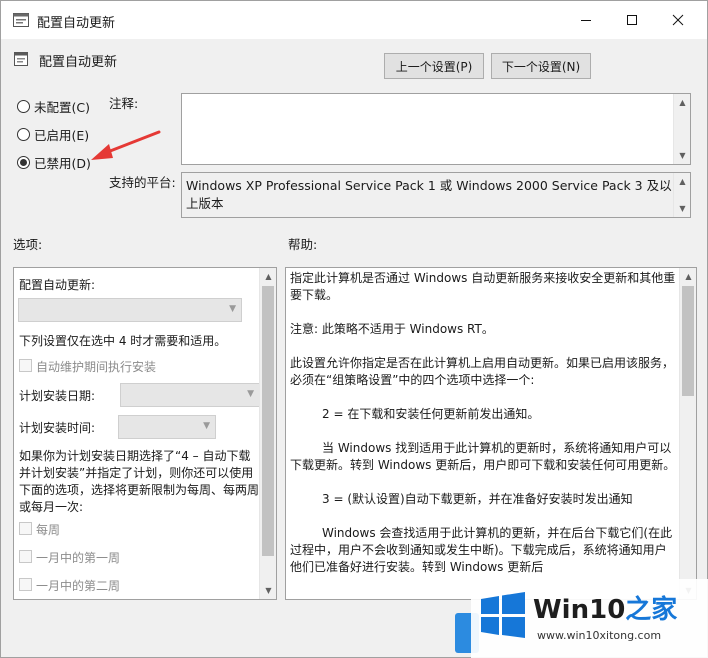 The height and width of the screenshot is (658, 708). I want to click on first-week-label: 一月中的第一周, so click(78, 558).